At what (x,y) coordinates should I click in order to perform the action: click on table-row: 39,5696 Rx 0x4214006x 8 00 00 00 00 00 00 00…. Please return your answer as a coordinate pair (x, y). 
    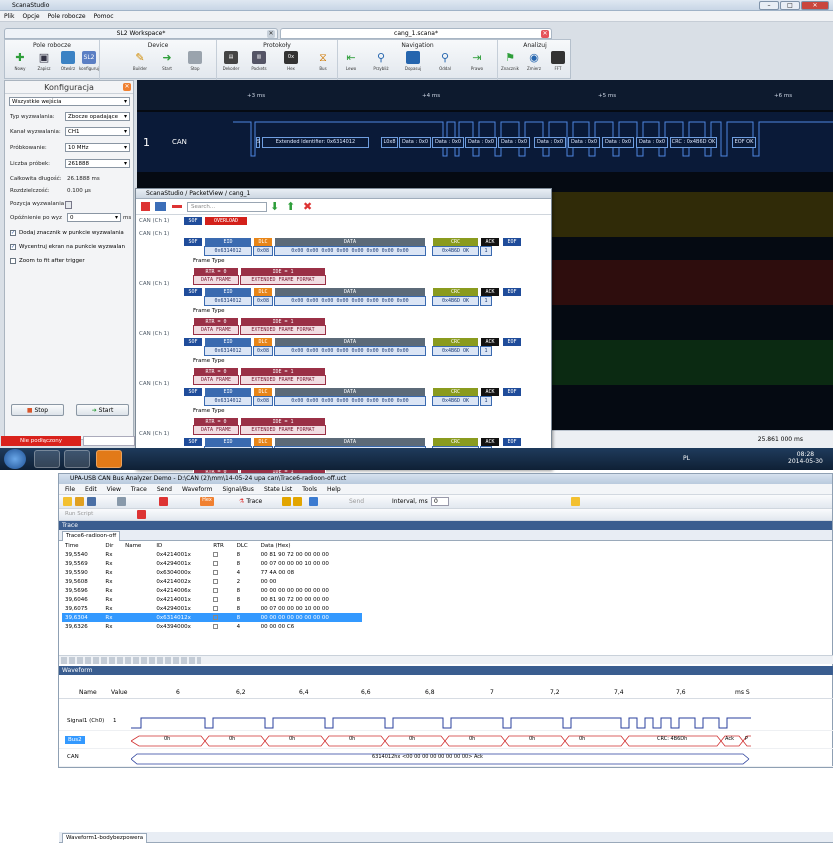
    Looking at the image, I should click on (212, 590).